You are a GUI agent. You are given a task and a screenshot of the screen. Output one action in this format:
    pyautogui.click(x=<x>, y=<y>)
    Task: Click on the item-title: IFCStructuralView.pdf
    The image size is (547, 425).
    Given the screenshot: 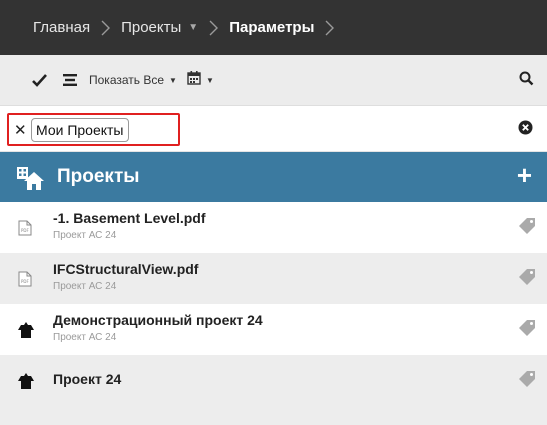 What is the action you would take?
    pyautogui.click(x=126, y=269)
    